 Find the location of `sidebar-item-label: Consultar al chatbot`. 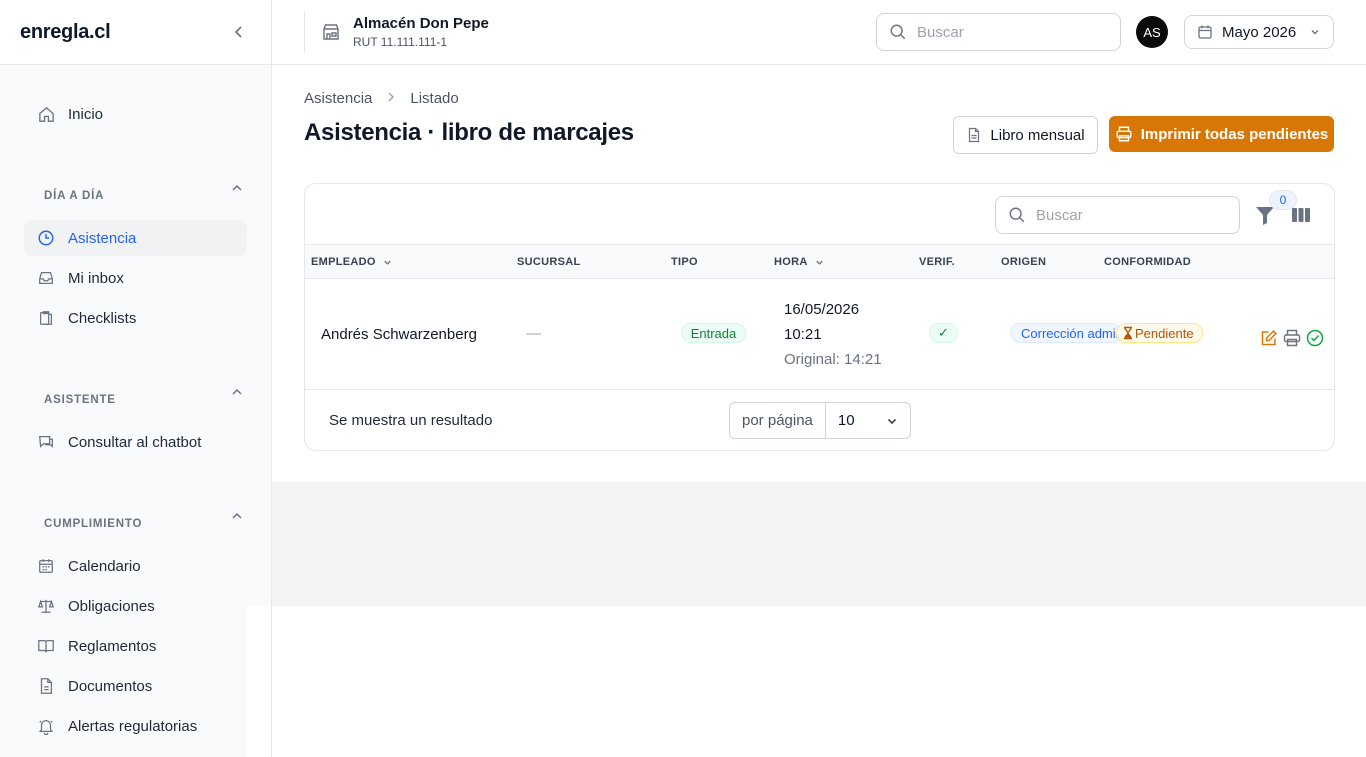

sidebar-item-label: Consultar al chatbot is located at coordinates (135, 442).